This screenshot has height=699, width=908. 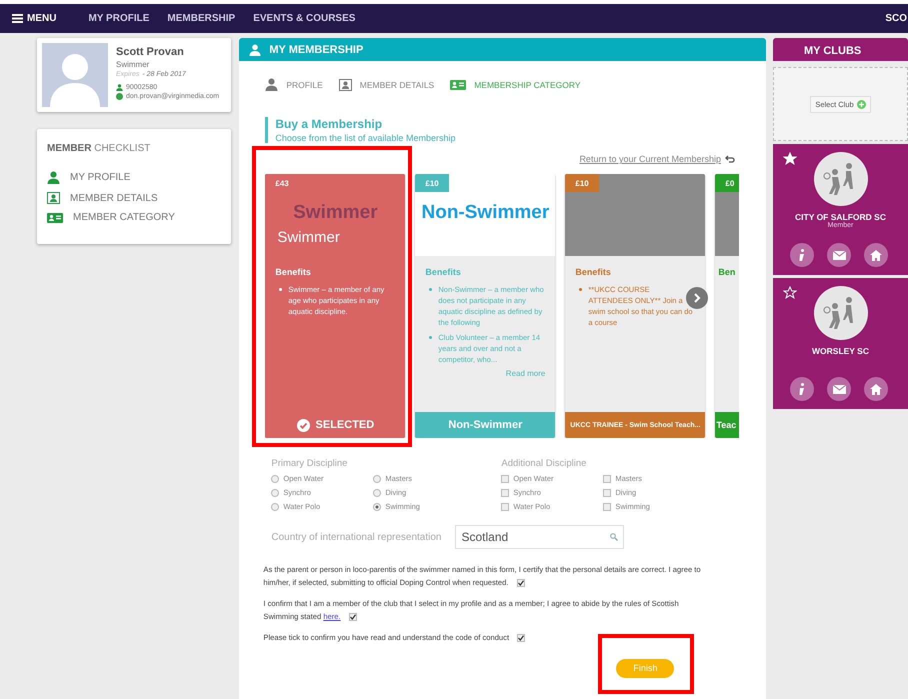 What do you see at coordinates (727, 272) in the screenshot?
I see `benefits-title: Ben` at bounding box center [727, 272].